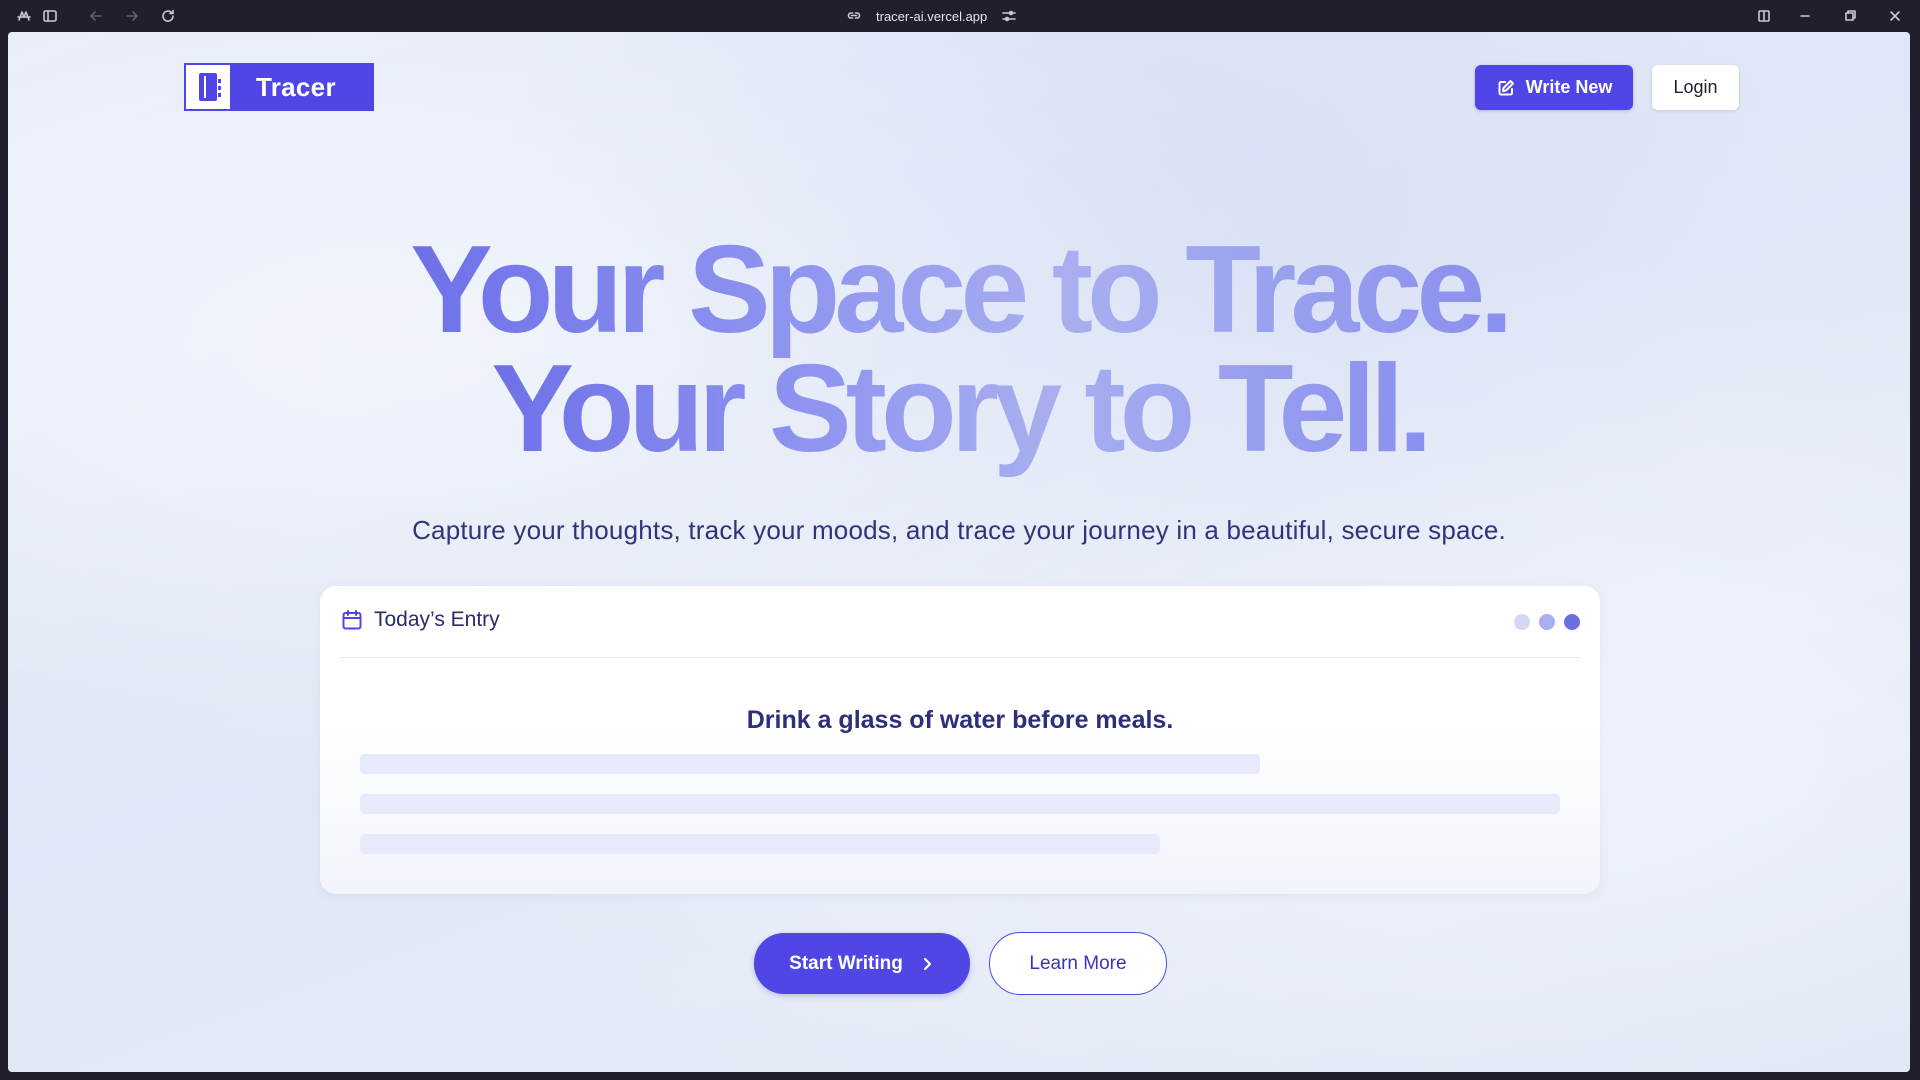  What do you see at coordinates (132, 16) in the screenshot?
I see `forward-icon` at bounding box center [132, 16].